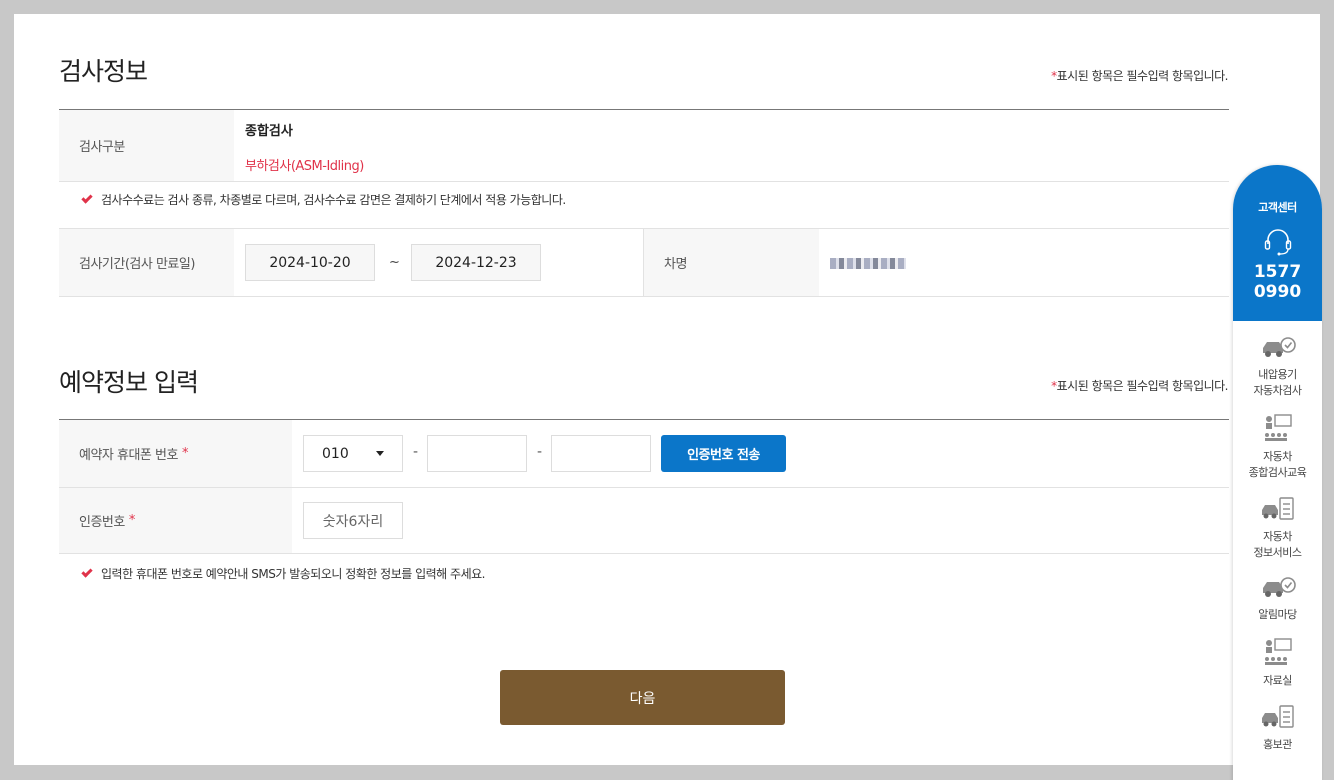 The width and height of the screenshot is (1334, 780). Describe the element at coordinates (129, 382) in the screenshot. I see `reservation-section-title: 예약정보 입력` at that location.